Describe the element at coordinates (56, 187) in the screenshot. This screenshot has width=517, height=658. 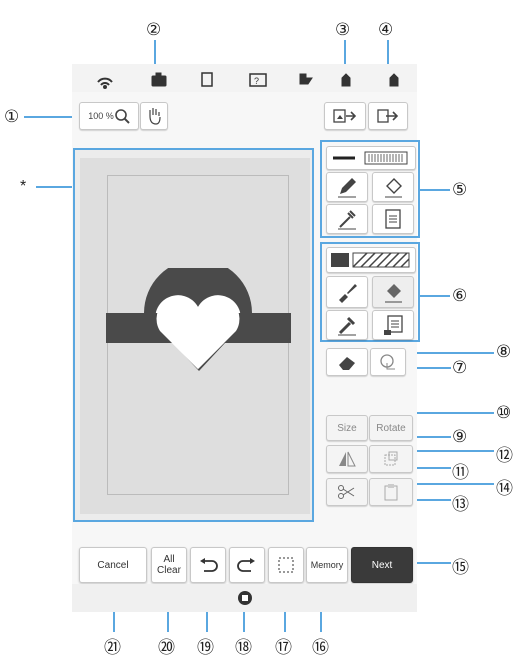
I see `leader-star` at that location.